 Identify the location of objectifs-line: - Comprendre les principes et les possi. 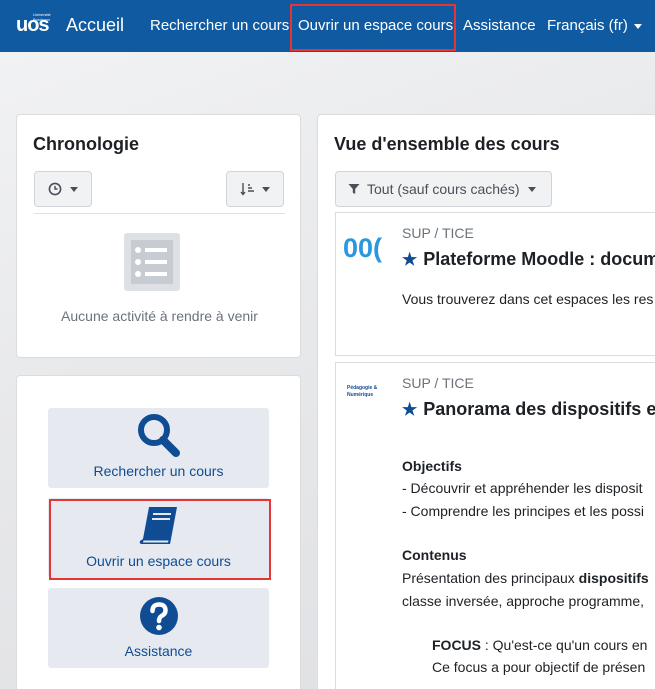
(523, 511).